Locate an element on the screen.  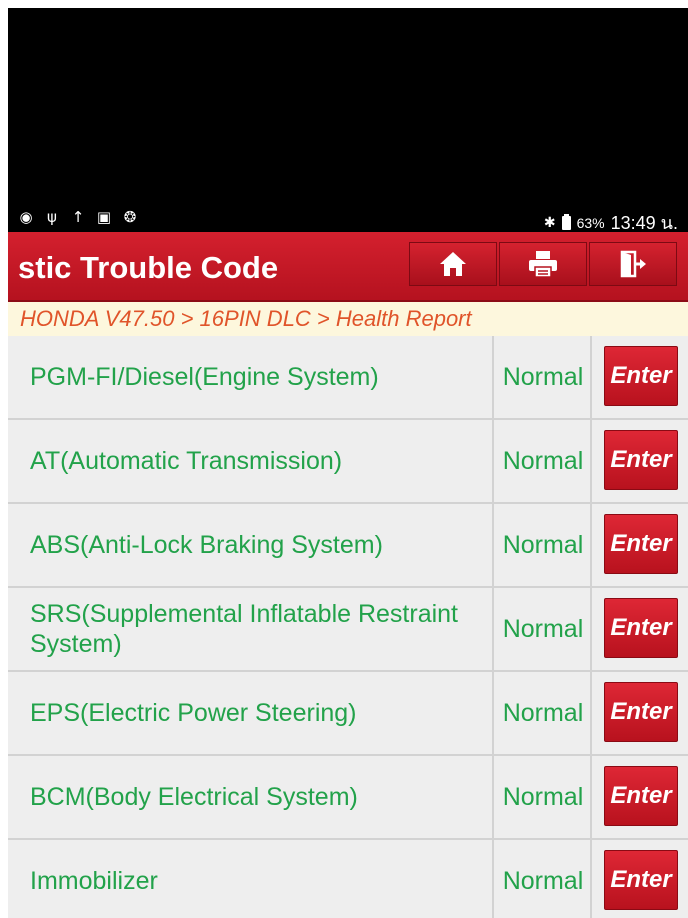
notification-icons: ◉ ψ ↑ ▣ ❂ is located at coordinates (78, 217).